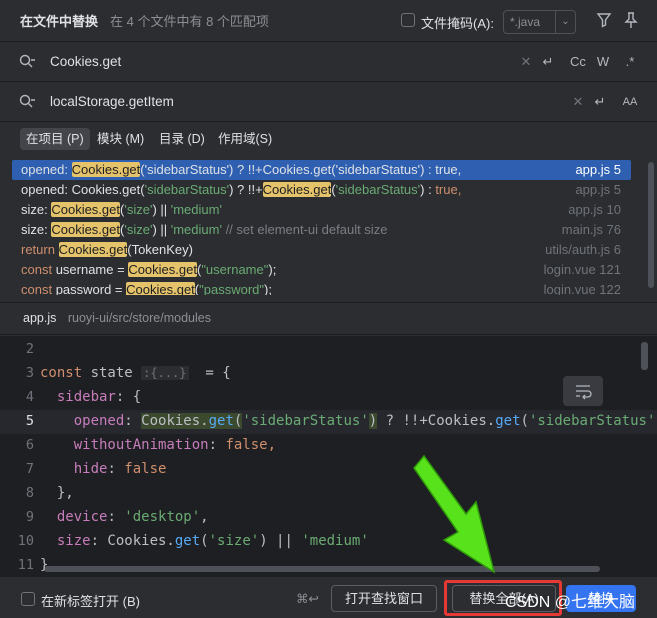 This screenshot has height=618, width=657. What do you see at coordinates (644, 356) in the screenshot?
I see `editor-vertical-scrollbar` at bounding box center [644, 356].